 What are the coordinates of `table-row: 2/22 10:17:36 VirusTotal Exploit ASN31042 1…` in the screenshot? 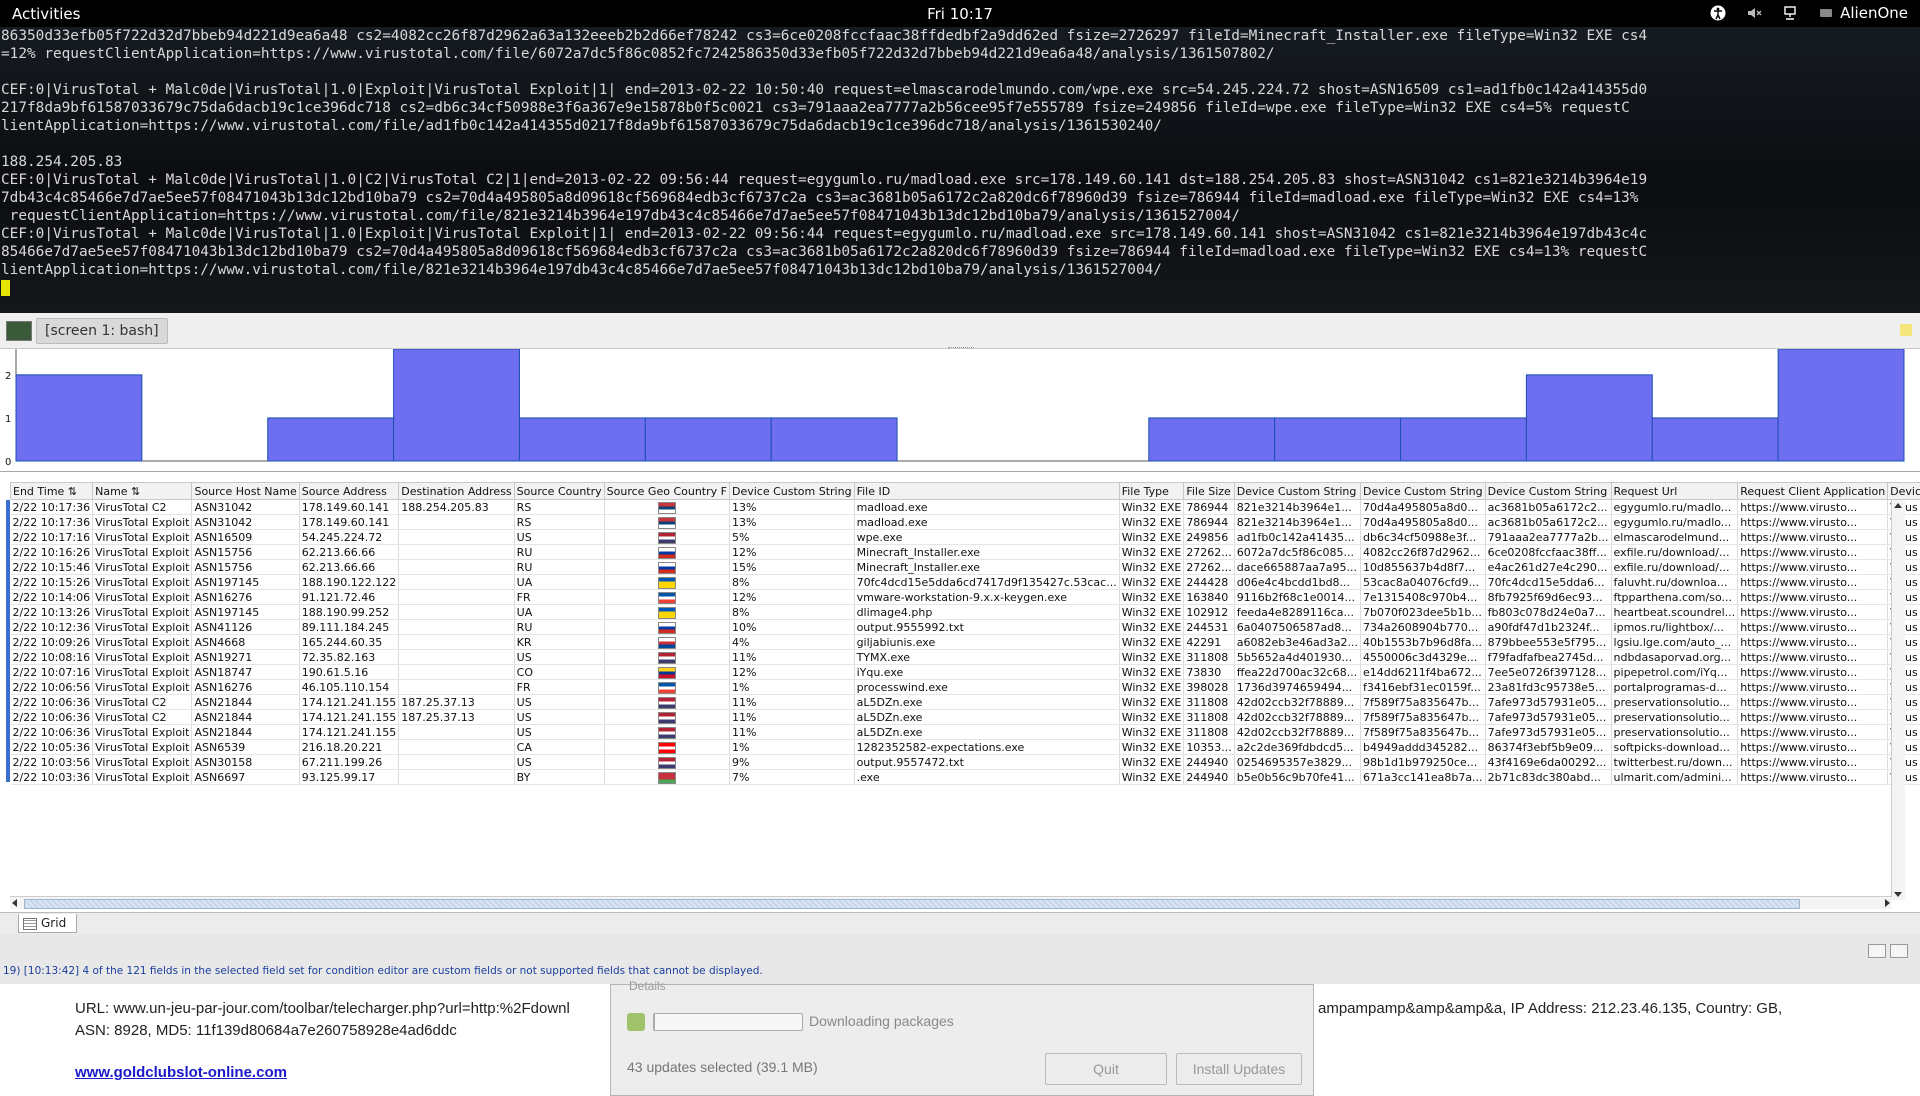 It's located at (965, 522).